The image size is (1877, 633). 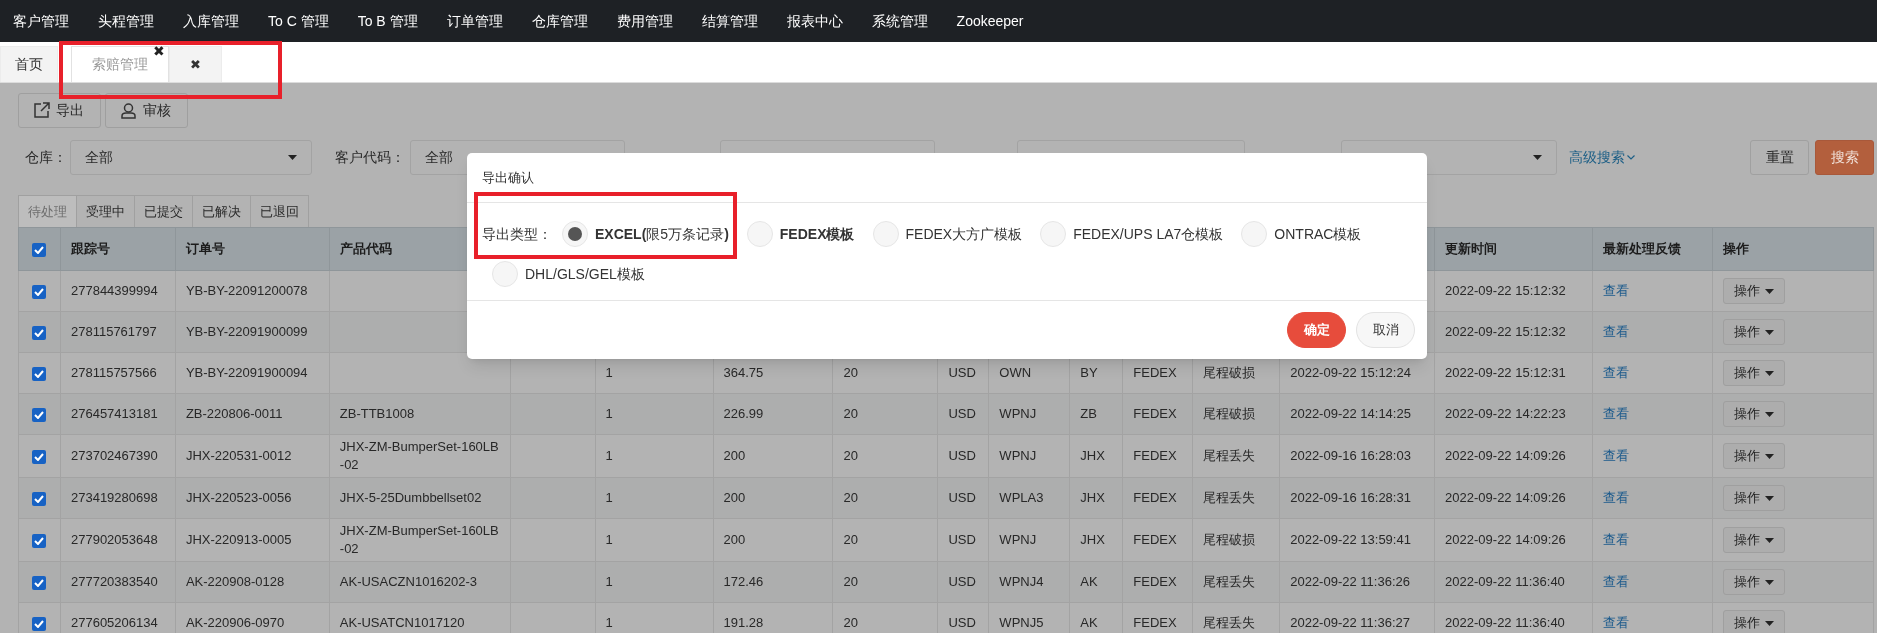 What do you see at coordinates (46, 157) in the screenshot?
I see `field-label: 仓库：` at bounding box center [46, 157].